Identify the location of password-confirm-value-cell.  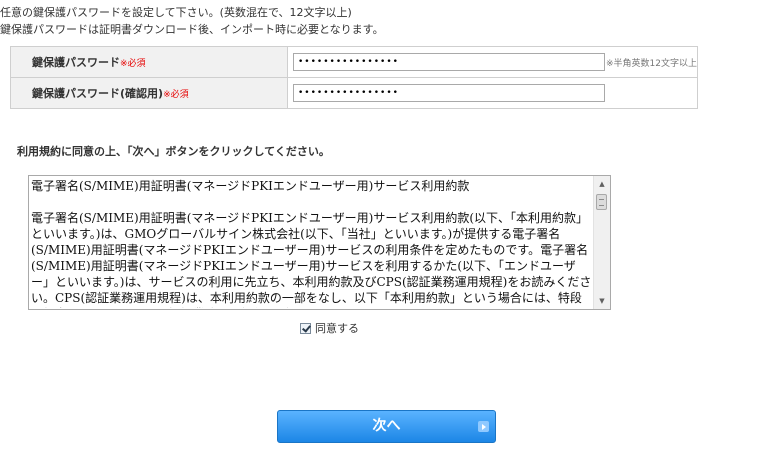
(492, 93).